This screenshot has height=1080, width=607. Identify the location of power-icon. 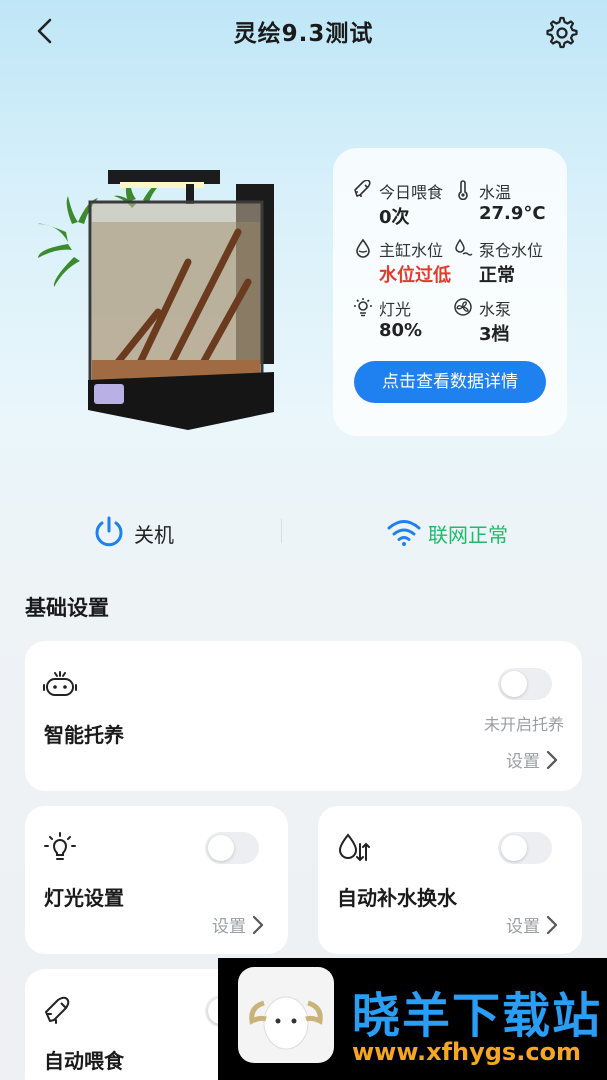
(109, 532).